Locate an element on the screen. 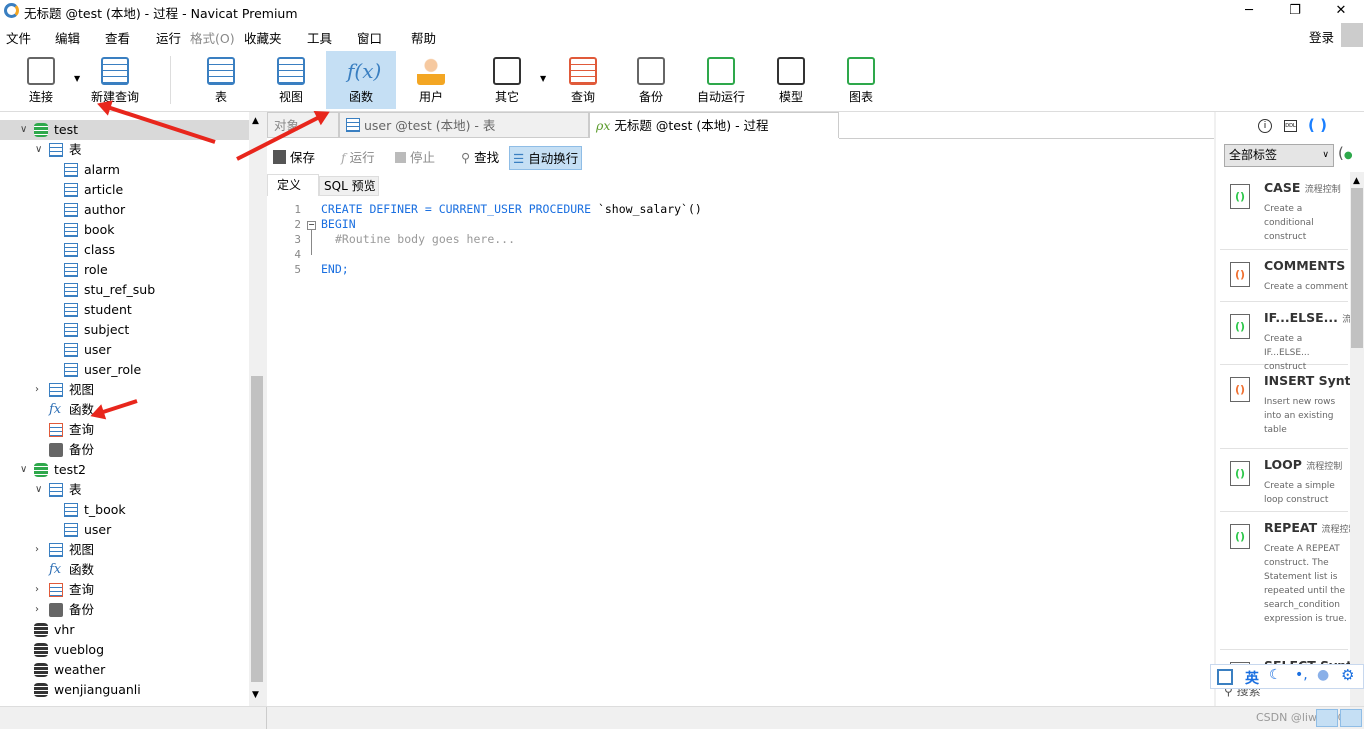  tree-item-book: book is located at coordinates (124, 230).